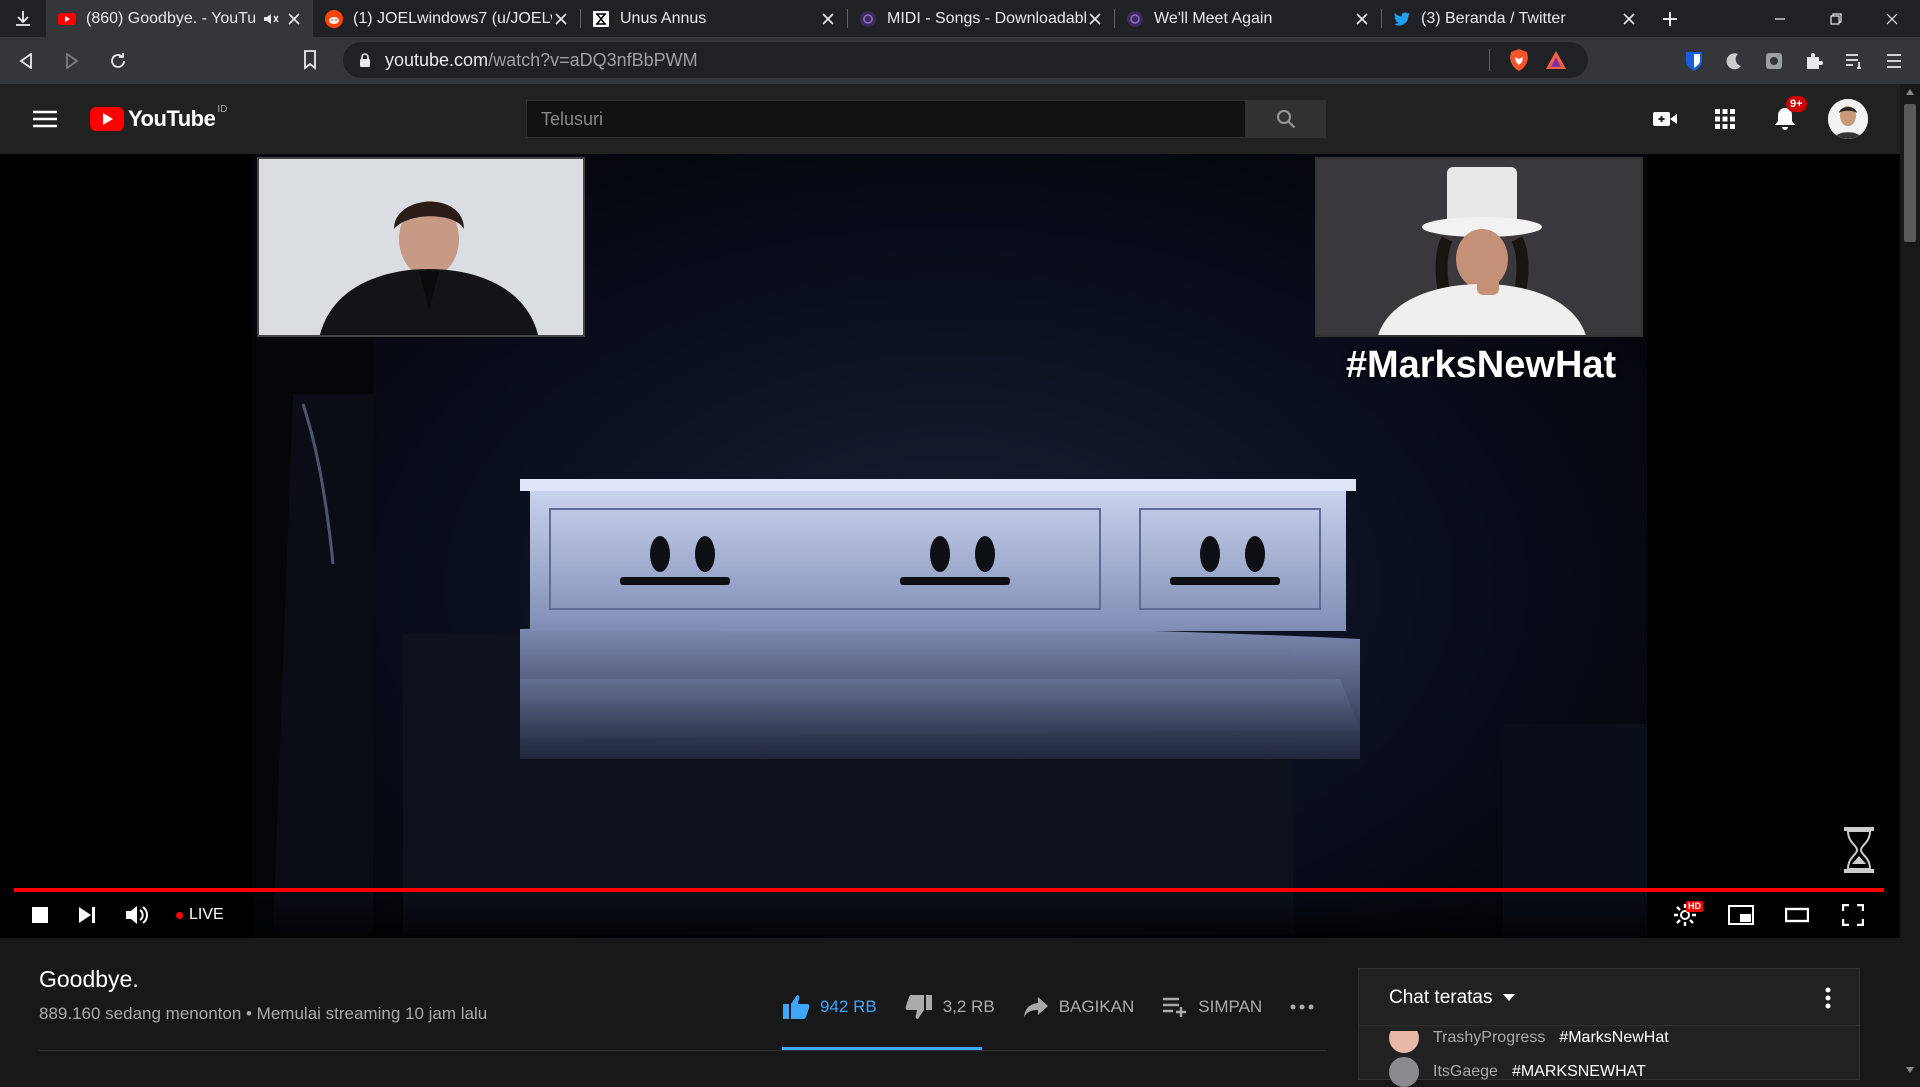  I want to click on hashtag-overlay-text: #MarksNewHat, so click(1481, 365).